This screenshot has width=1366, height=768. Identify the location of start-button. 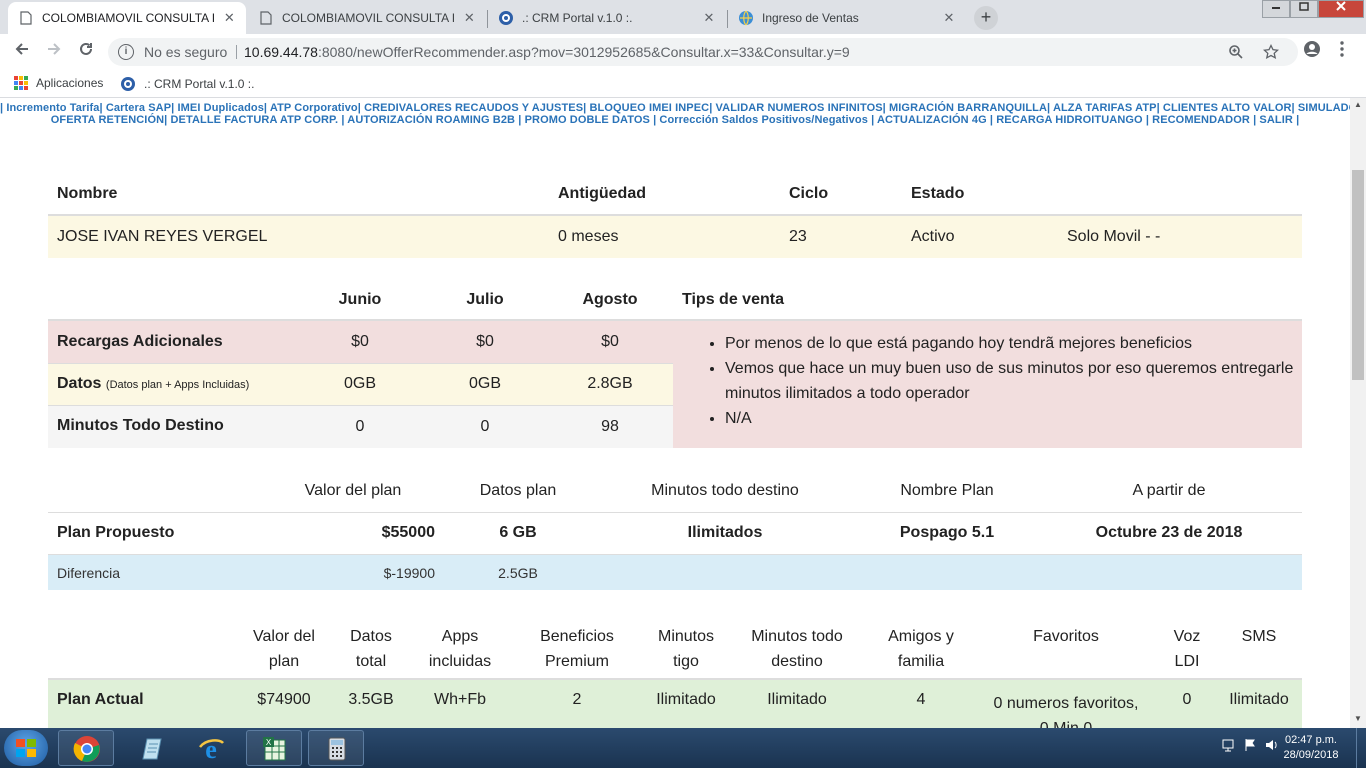
(26, 748).